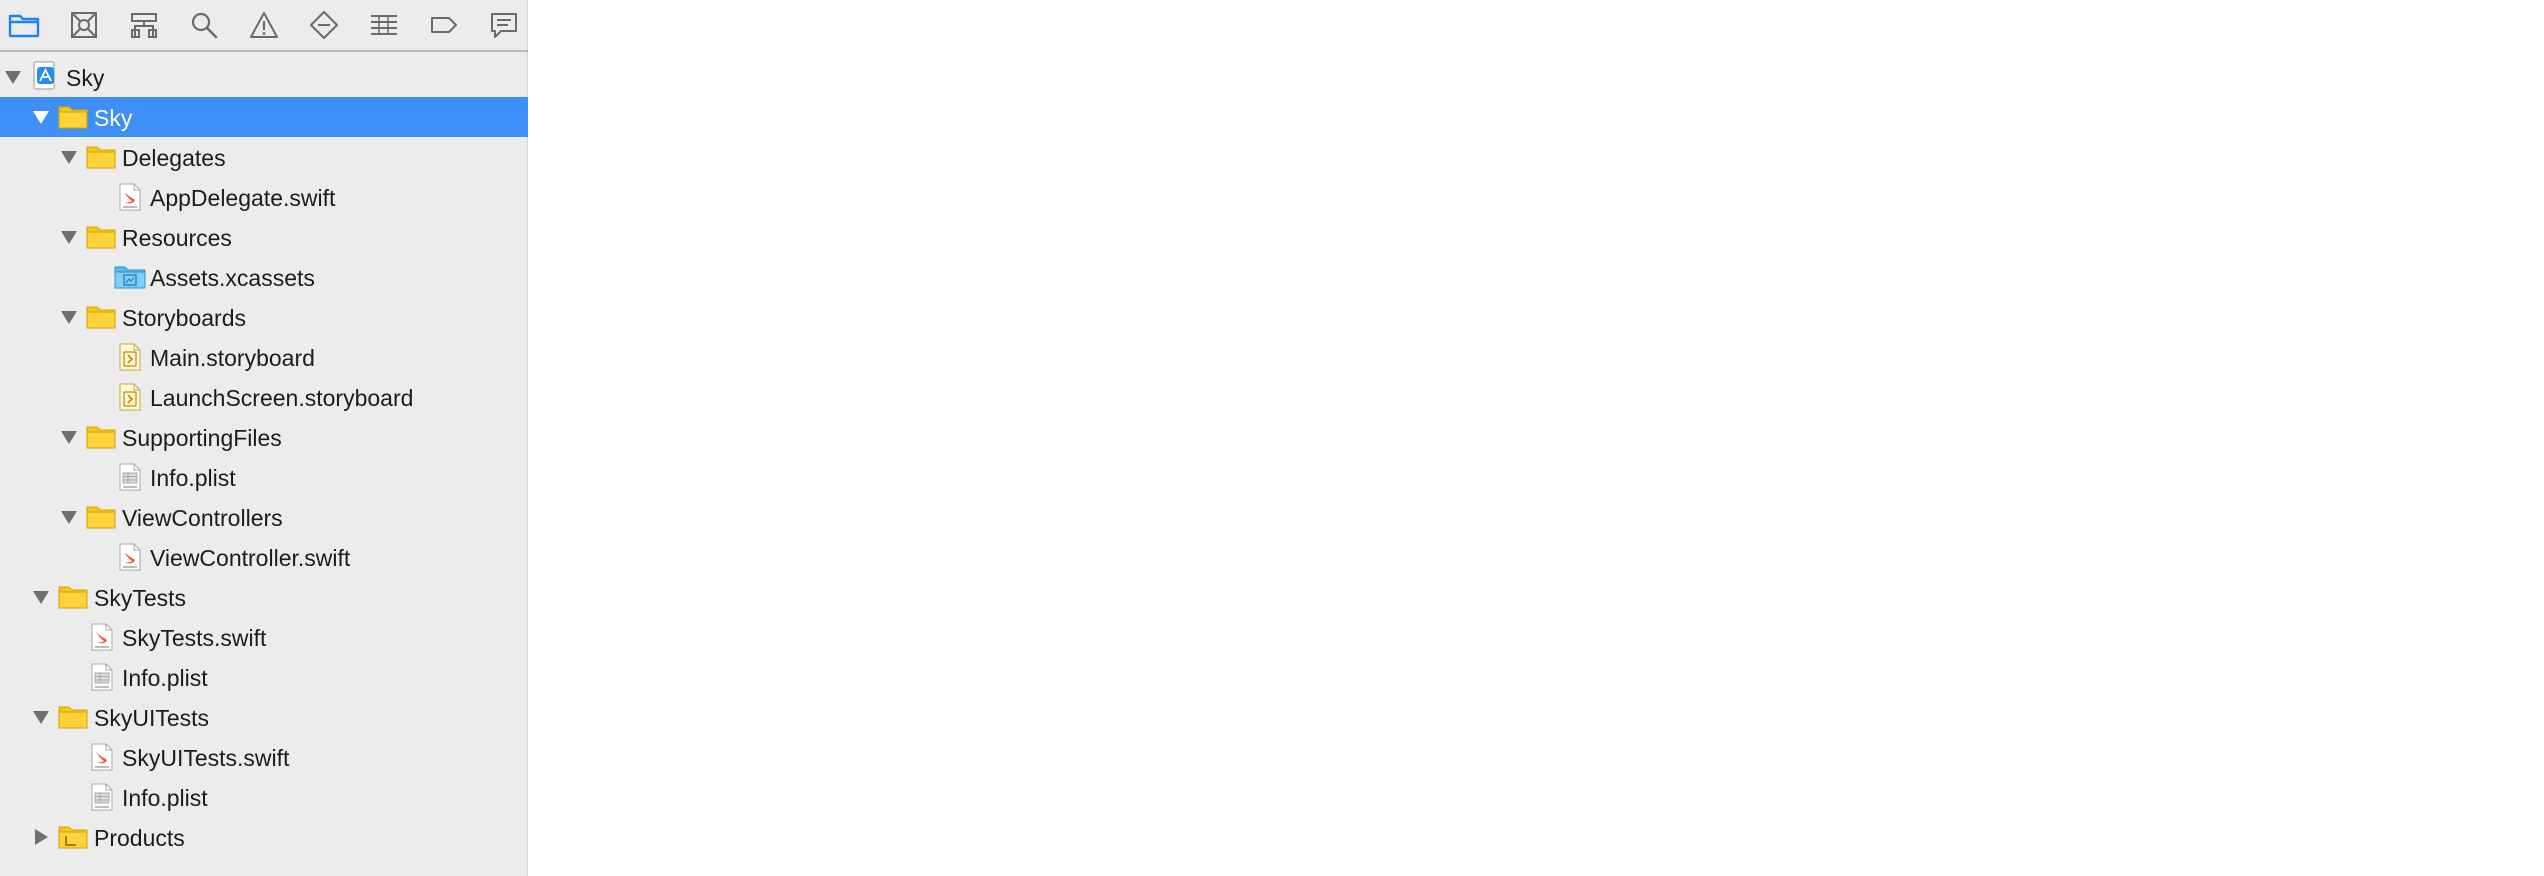  Describe the element at coordinates (264, 237) in the screenshot. I see `tree-group-row: Resources` at that location.